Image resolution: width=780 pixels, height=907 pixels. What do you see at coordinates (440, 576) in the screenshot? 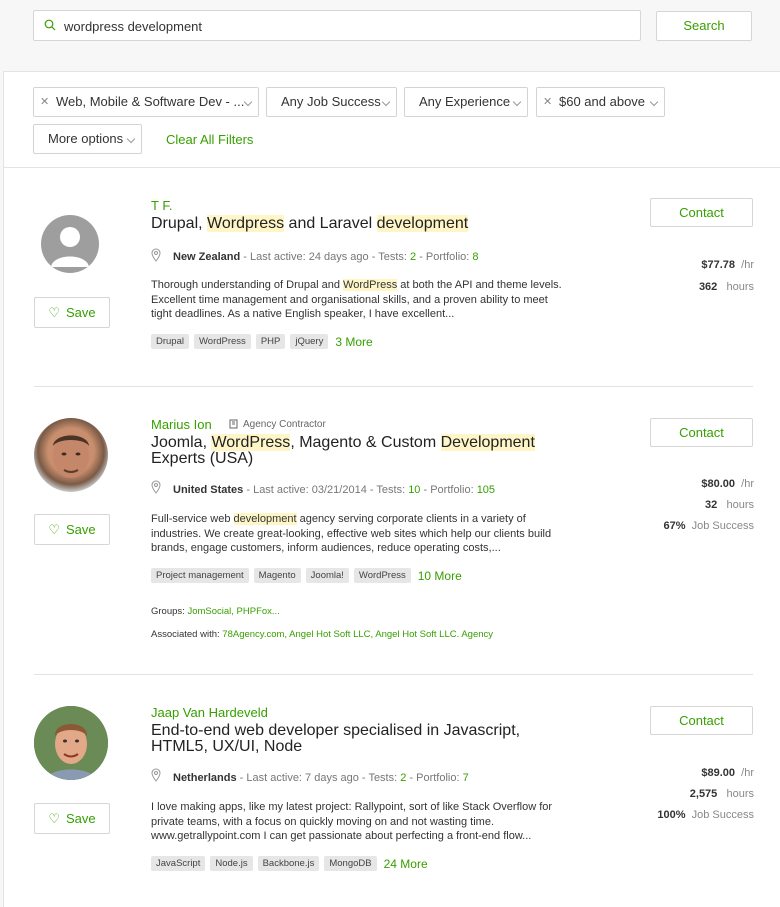
I see `more-skills-link: 10 More` at bounding box center [440, 576].